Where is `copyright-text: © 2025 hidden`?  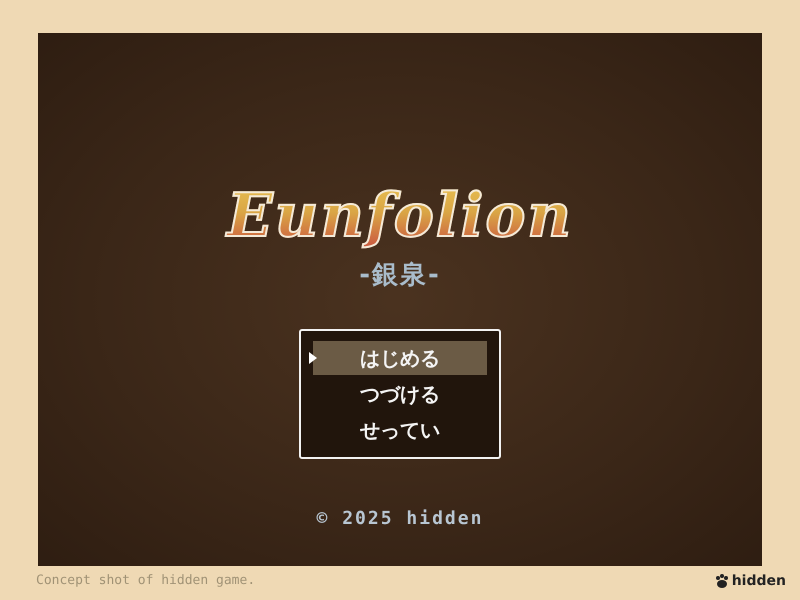 copyright-text: © 2025 hidden is located at coordinates (400, 519).